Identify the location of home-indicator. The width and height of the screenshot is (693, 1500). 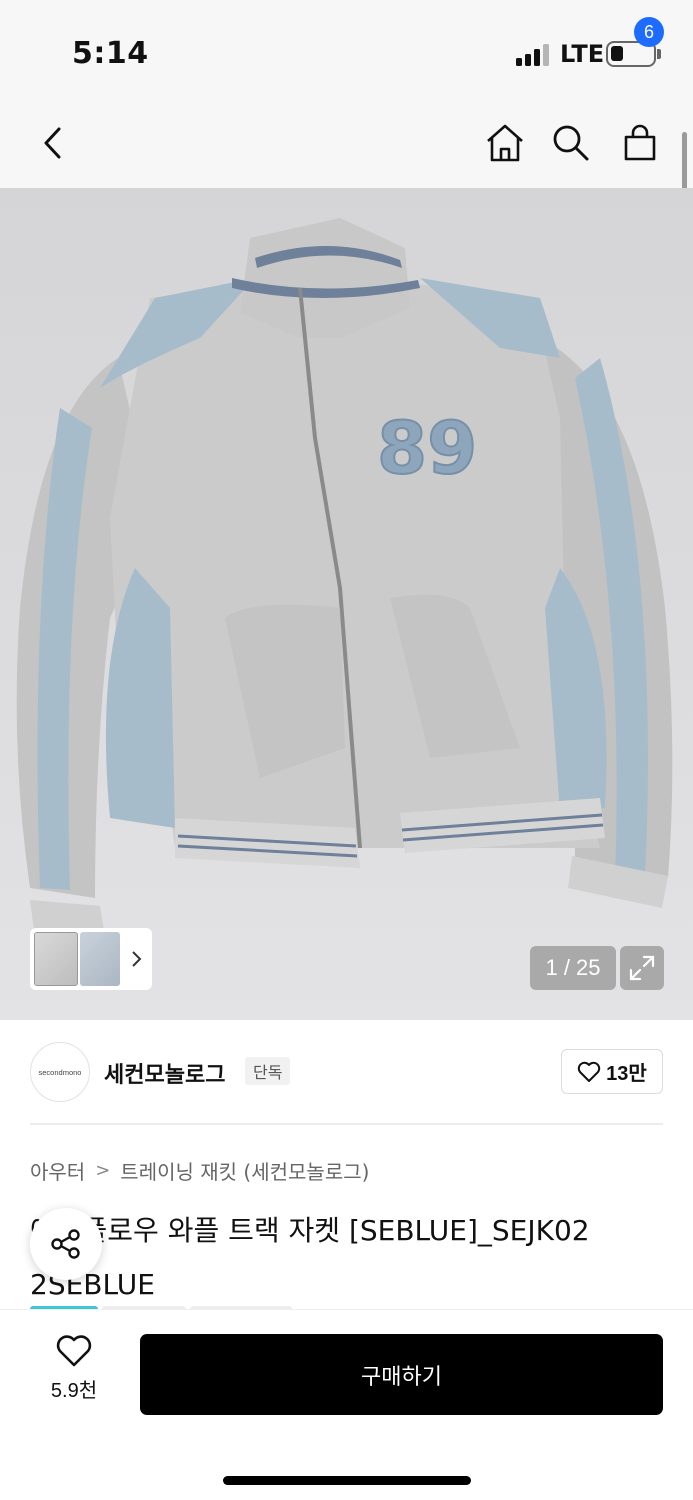
(347, 1480).